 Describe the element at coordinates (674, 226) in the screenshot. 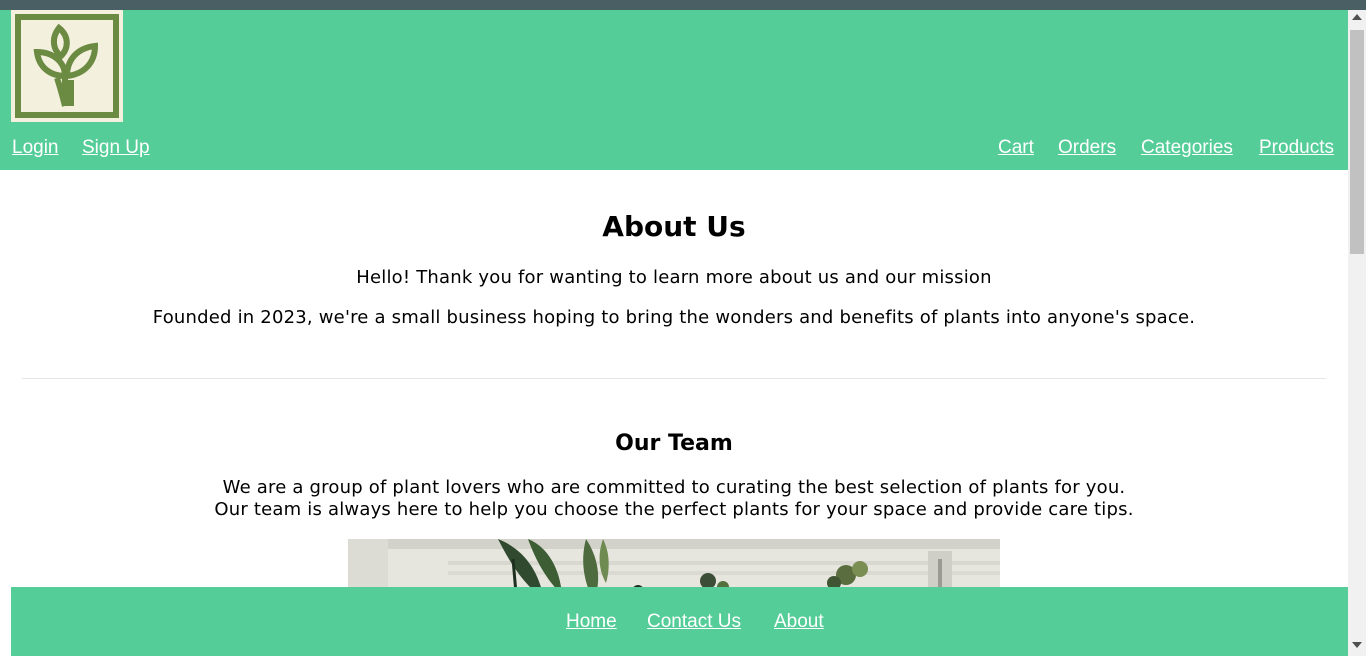

I see `about-heading: About Us` at that location.